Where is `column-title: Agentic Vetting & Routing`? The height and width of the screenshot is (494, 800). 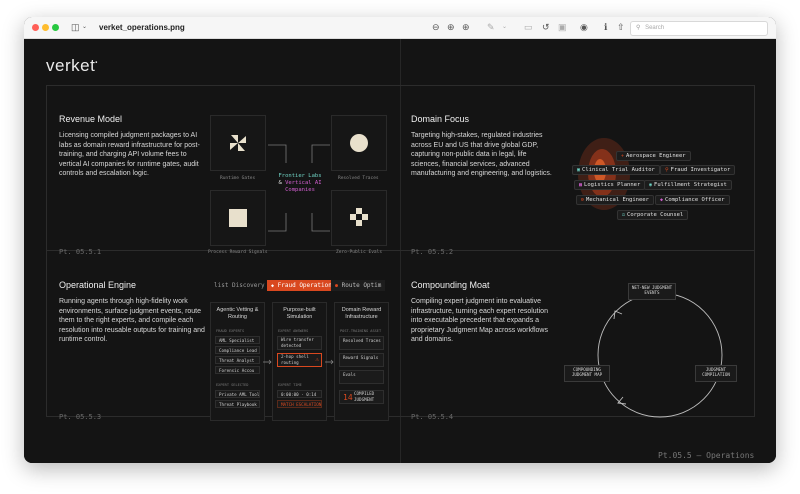
column-title: Agentic Vetting & Routing is located at coordinates (237, 313).